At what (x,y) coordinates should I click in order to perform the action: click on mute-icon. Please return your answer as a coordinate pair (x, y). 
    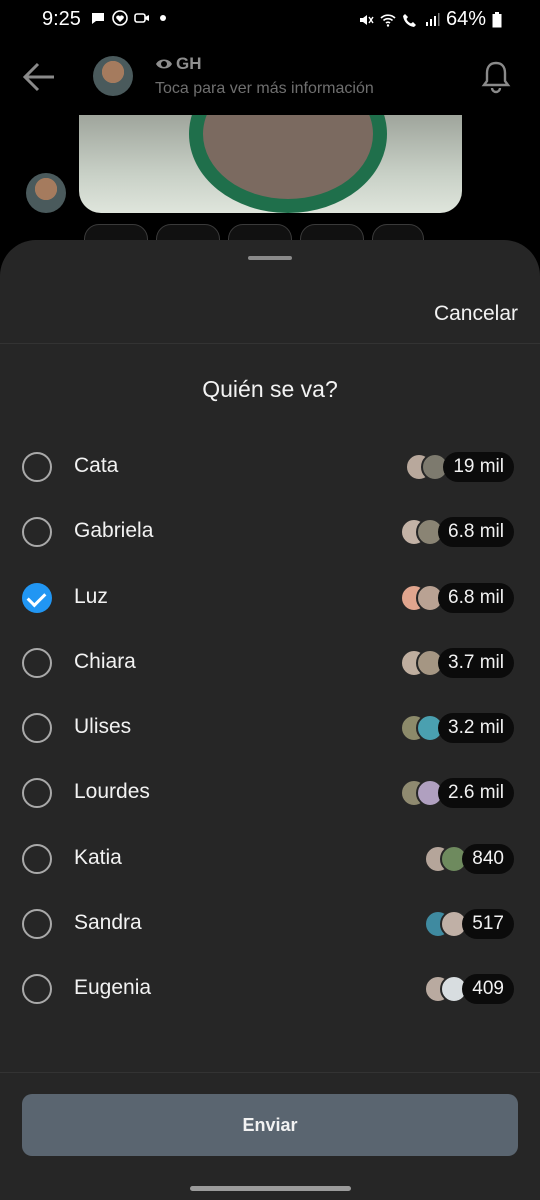
    Looking at the image, I should click on (366, 19).